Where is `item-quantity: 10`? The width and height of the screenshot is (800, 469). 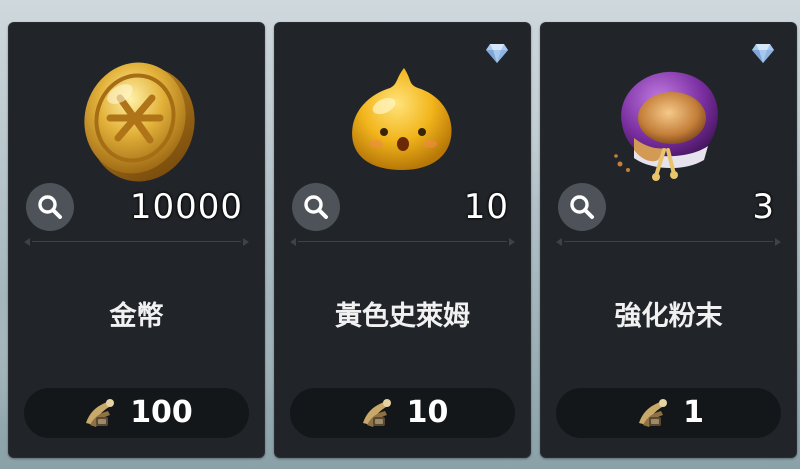 item-quantity: 10 is located at coordinates (486, 207).